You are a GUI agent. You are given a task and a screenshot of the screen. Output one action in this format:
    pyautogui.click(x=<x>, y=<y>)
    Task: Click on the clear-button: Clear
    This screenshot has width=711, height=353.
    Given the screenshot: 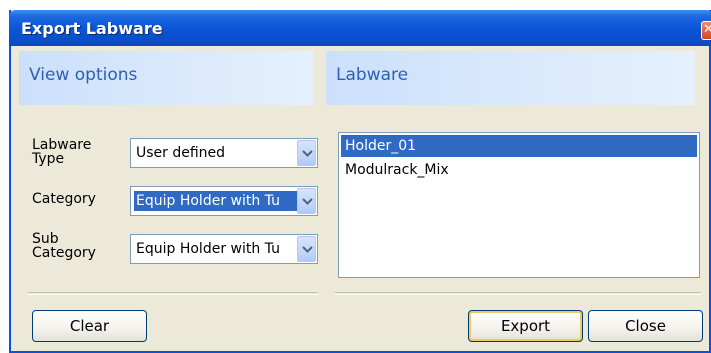 What is the action you would take?
    pyautogui.click(x=89, y=326)
    